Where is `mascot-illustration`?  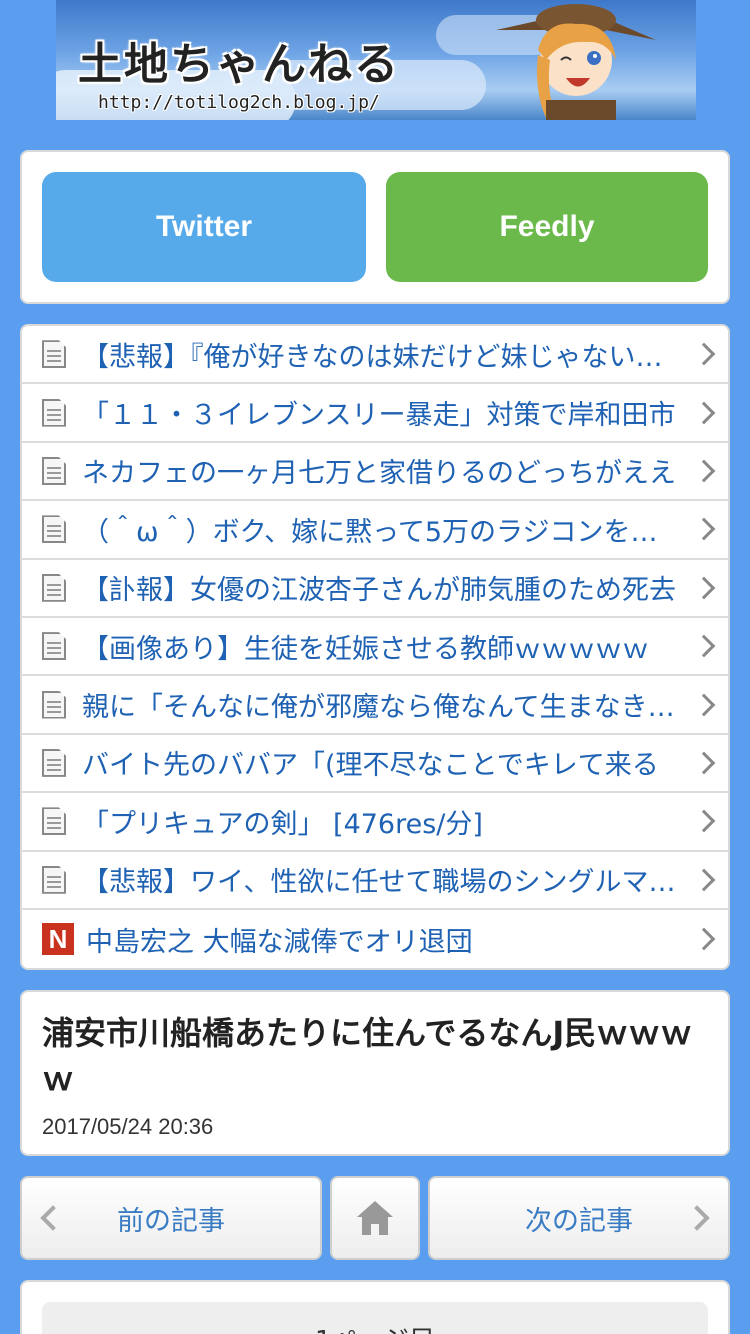 mascot-illustration is located at coordinates (576, 62).